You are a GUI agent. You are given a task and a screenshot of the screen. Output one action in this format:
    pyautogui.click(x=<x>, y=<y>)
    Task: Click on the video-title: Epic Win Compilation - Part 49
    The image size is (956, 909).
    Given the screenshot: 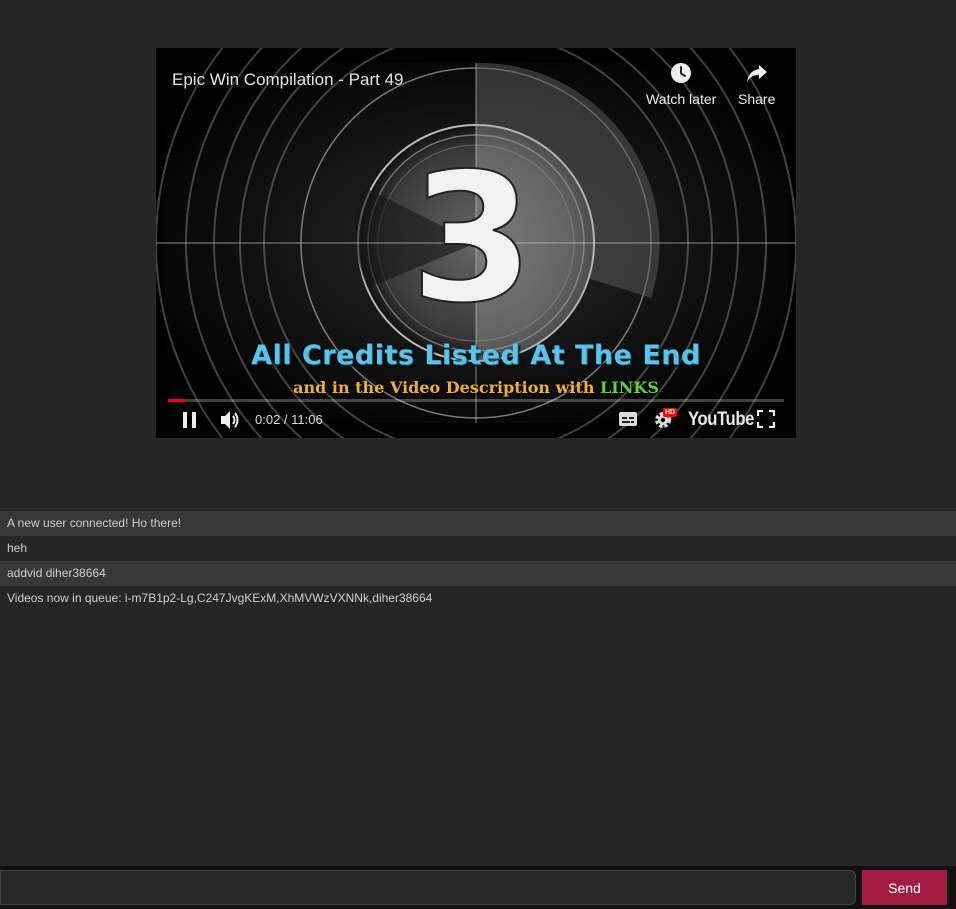 What is the action you would take?
    pyautogui.click(x=287, y=80)
    